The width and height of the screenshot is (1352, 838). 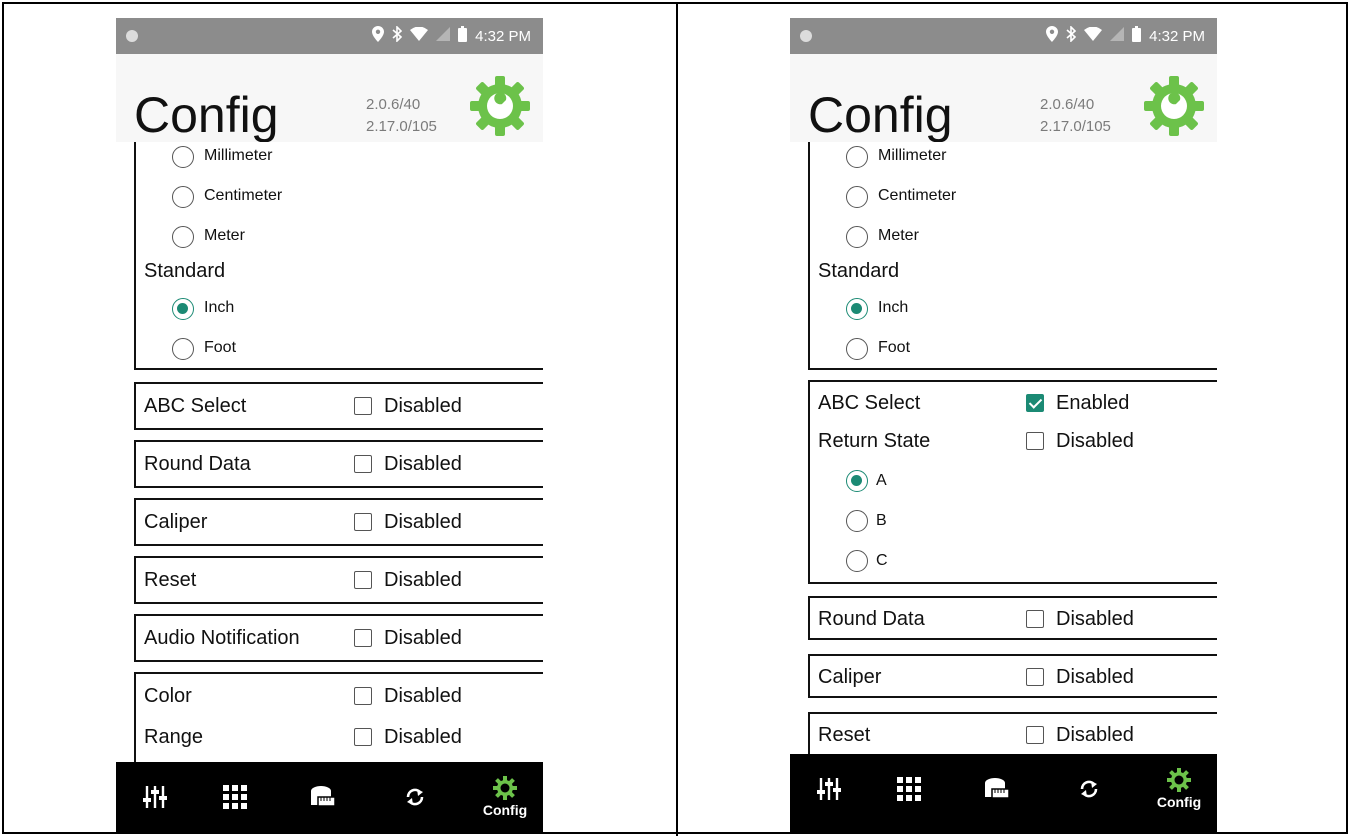 I want to click on radio-label: B, so click(x=881, y=520).